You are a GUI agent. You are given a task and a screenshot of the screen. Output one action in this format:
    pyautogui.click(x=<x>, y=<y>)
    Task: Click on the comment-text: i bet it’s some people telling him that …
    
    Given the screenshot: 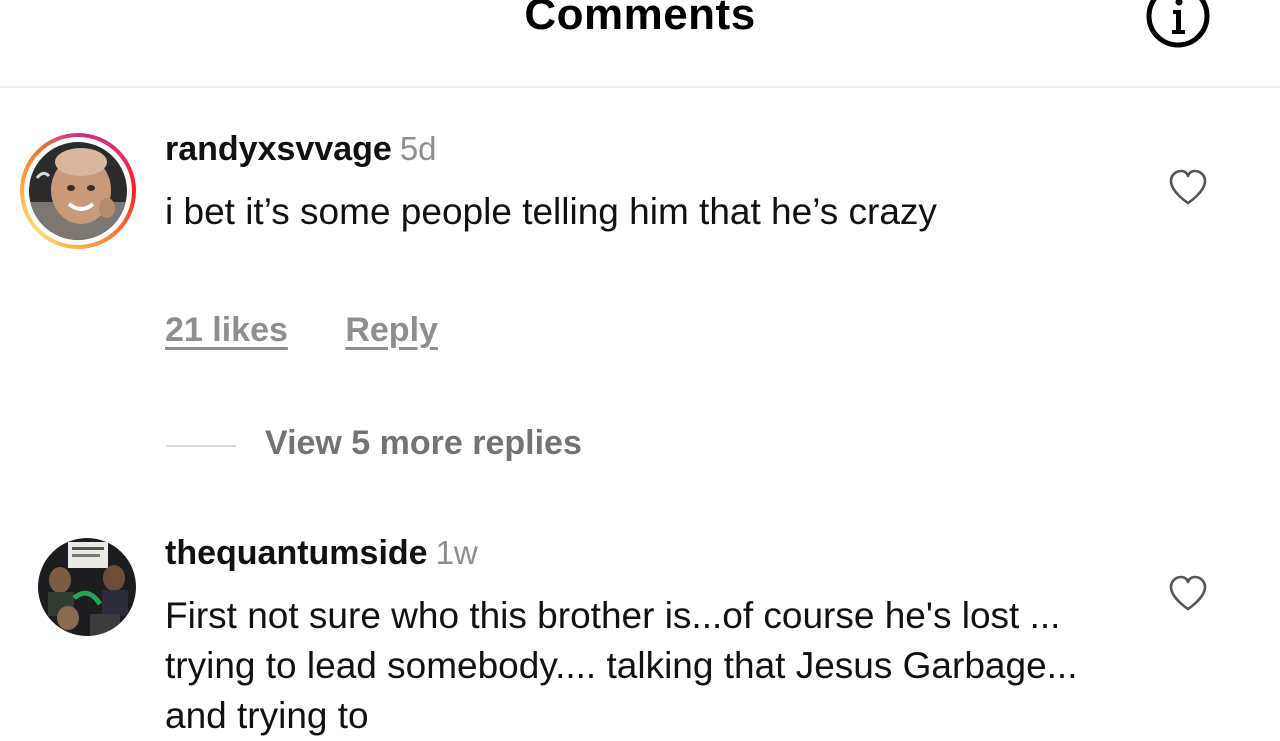 What is the action you would take?
    pyautogui.click(x=551, y=211)
    